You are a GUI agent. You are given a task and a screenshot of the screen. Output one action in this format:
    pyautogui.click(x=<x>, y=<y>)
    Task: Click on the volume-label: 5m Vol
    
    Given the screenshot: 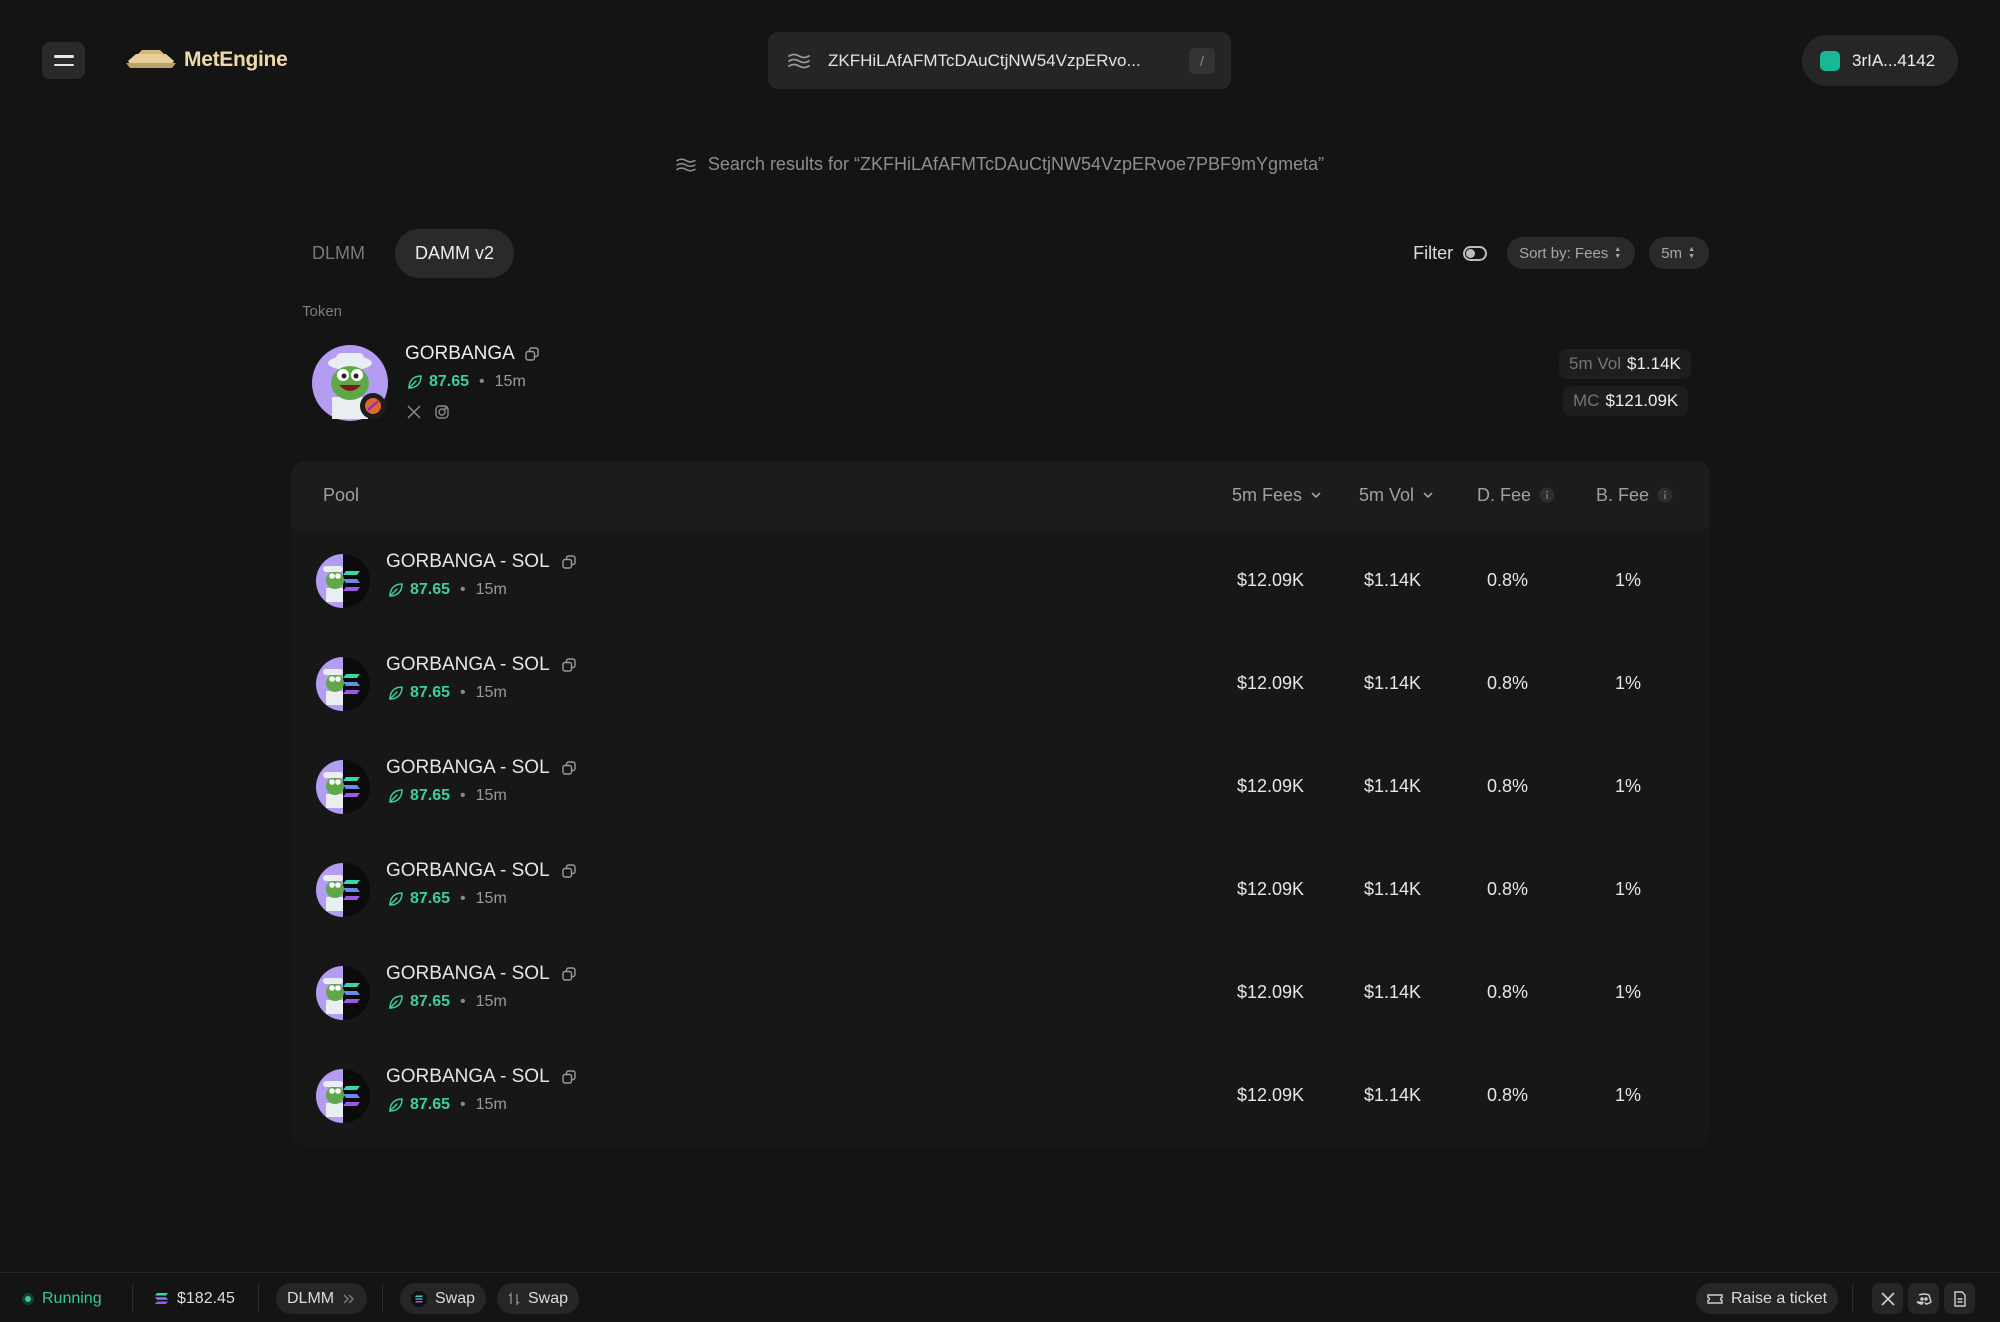 What is the action you would take?
    pyautogui.click(x=1595, y=363)
    